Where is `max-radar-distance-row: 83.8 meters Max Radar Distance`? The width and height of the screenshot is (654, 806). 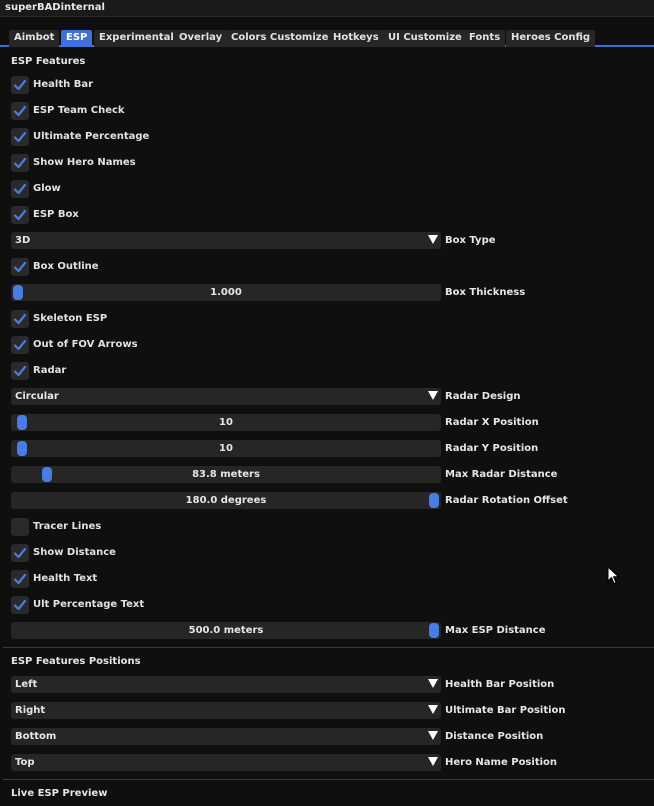 max-radar-distance-row: 83.8 meters Max Radar Distance is located at coordinates (321, 475).